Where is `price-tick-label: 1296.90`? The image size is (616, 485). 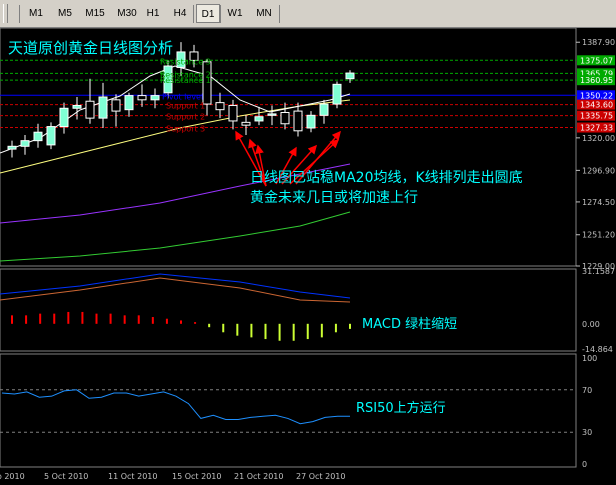
price-tick-label: 1296.90 is located at coordinates (598, 170).